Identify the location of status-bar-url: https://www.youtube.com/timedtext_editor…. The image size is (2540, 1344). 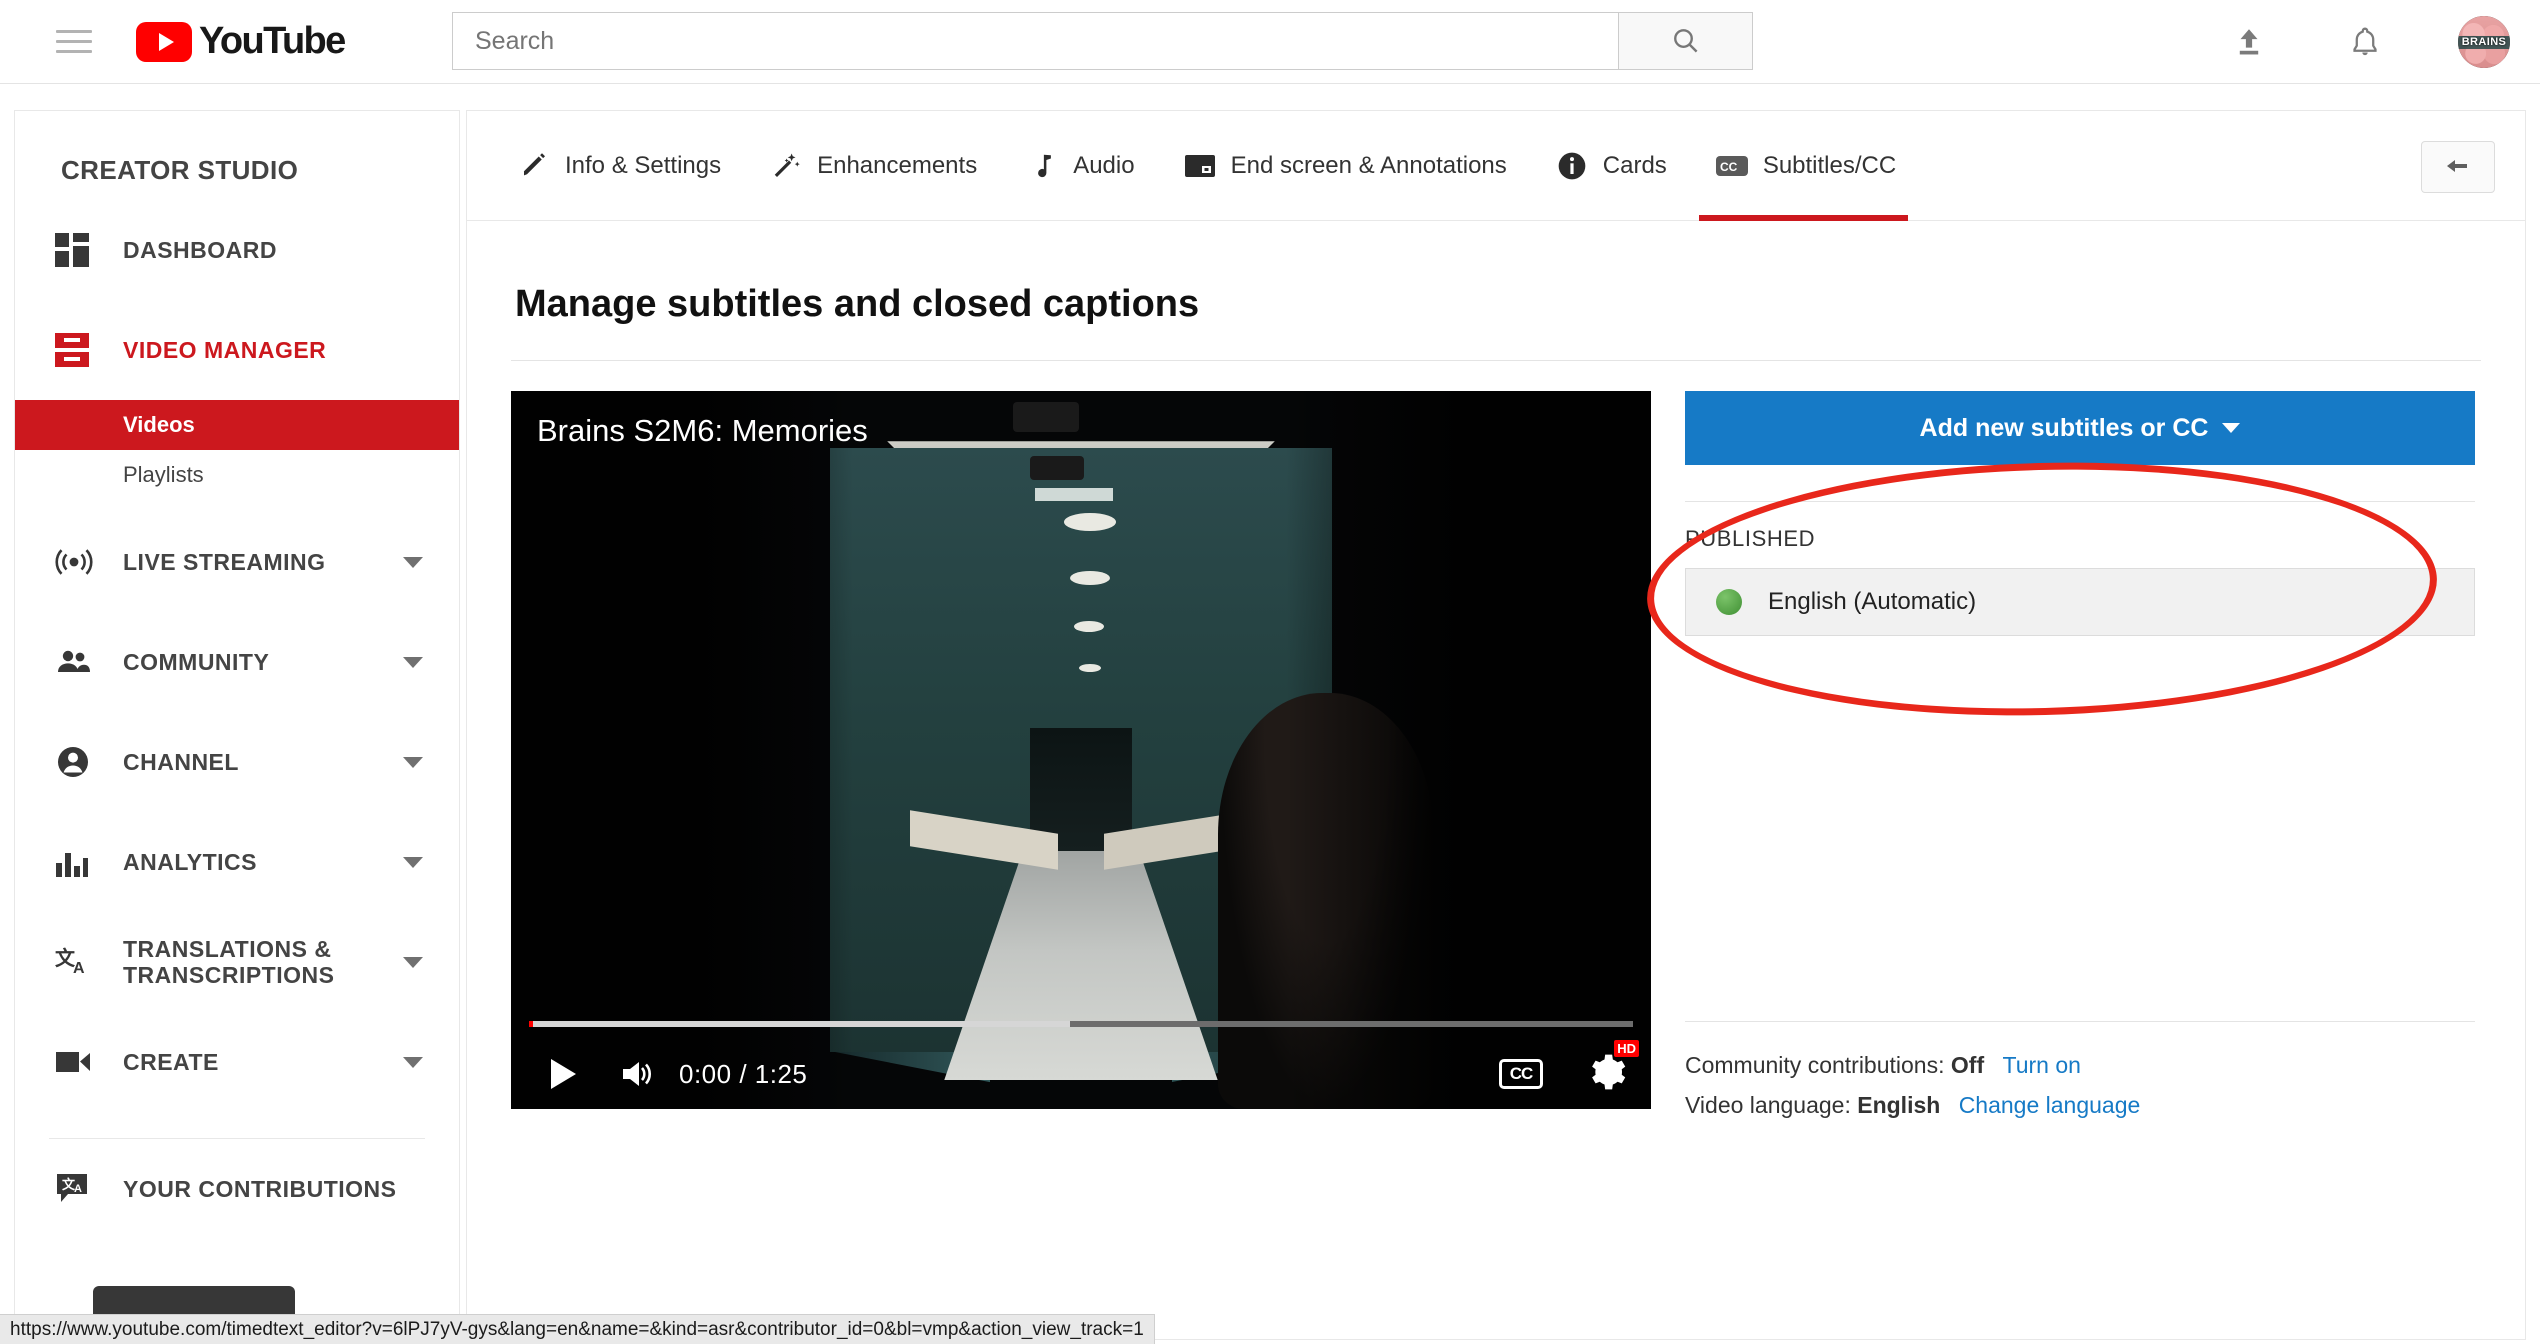
(577, 1329).